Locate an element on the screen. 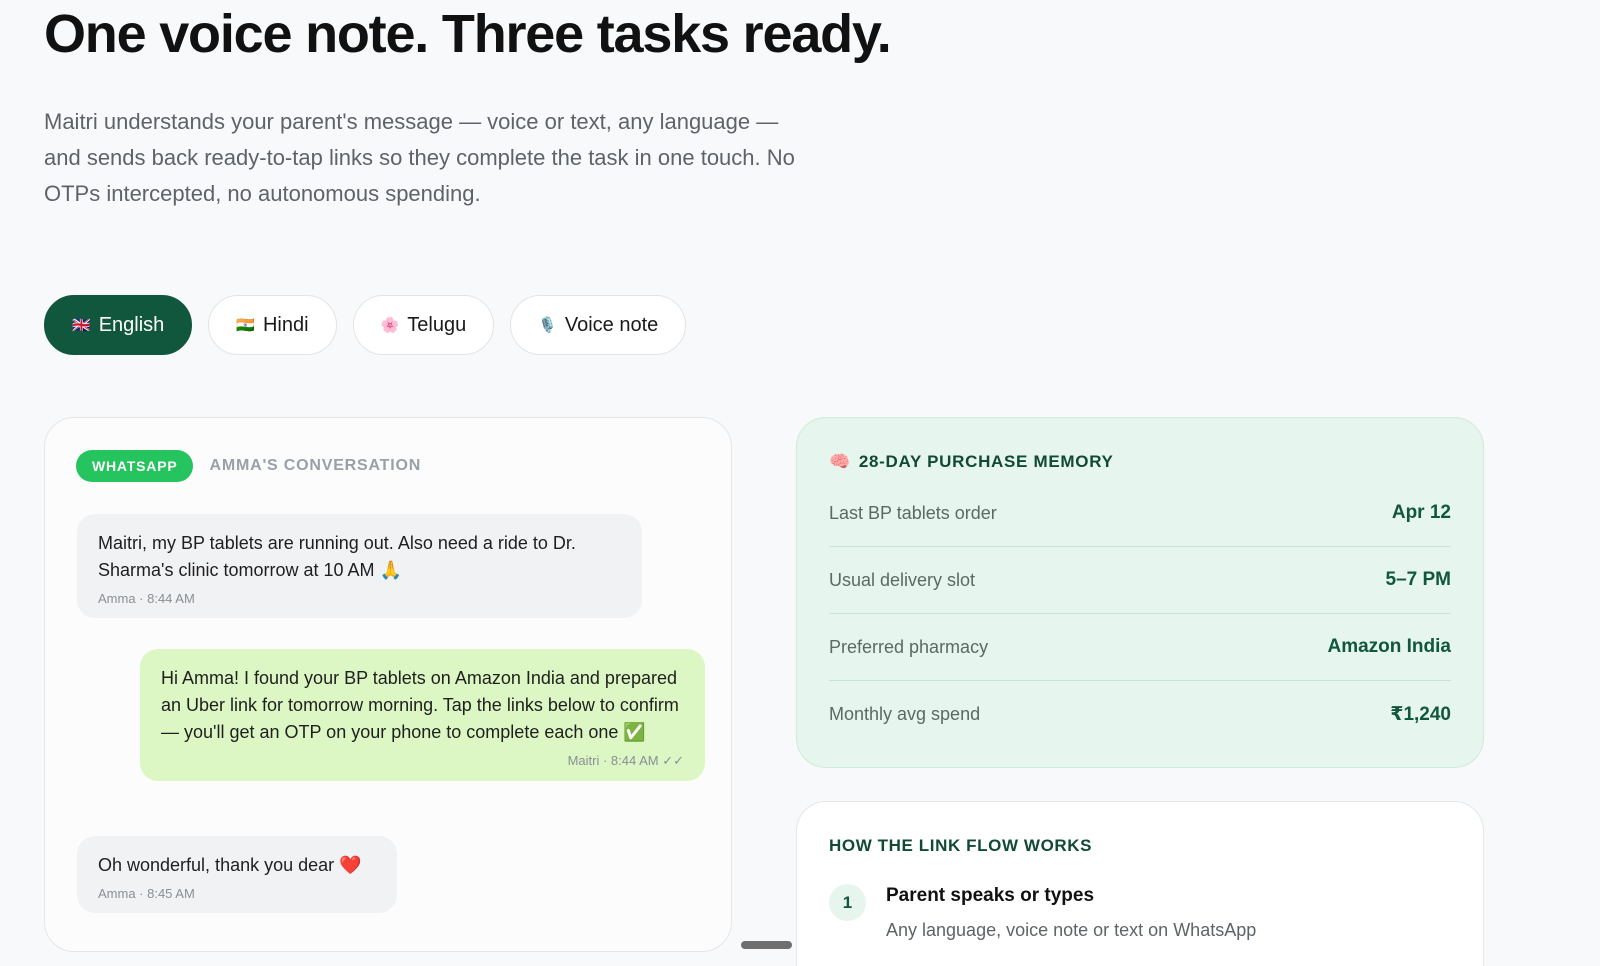 The height and width of the screenshot is (966, 1600). message-meta: Maitri · 8:44 AM ✓✓ is located at coordinates (625, 760).